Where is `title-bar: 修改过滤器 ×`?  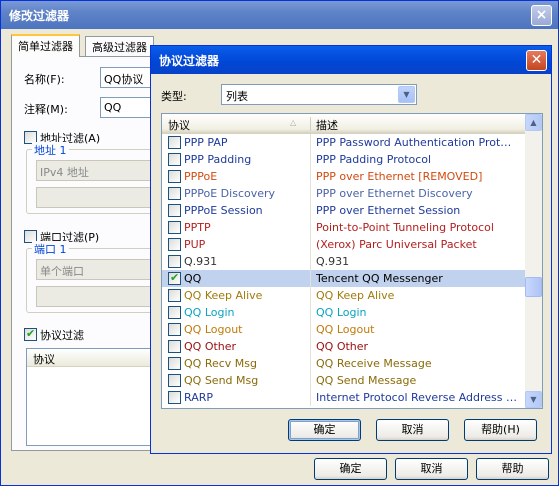
title-bar: 修改过滤器 × is located at coordinates (279, 15).